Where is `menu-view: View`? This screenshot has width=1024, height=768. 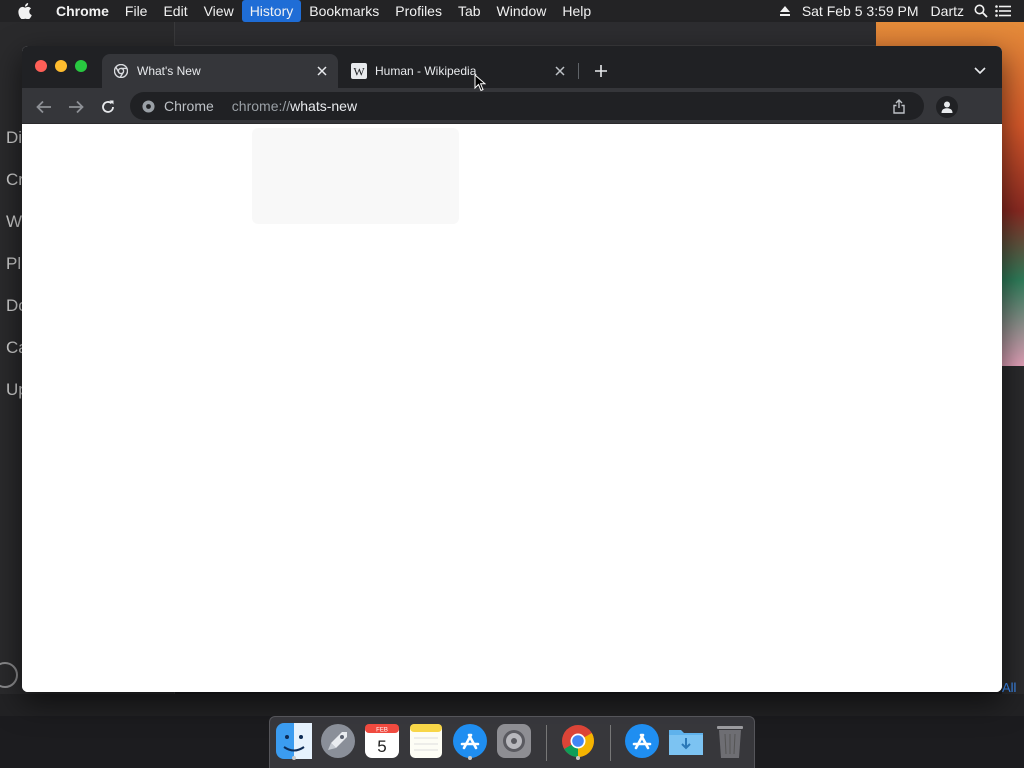
menu-view: View is located at coordinates (219, 11).